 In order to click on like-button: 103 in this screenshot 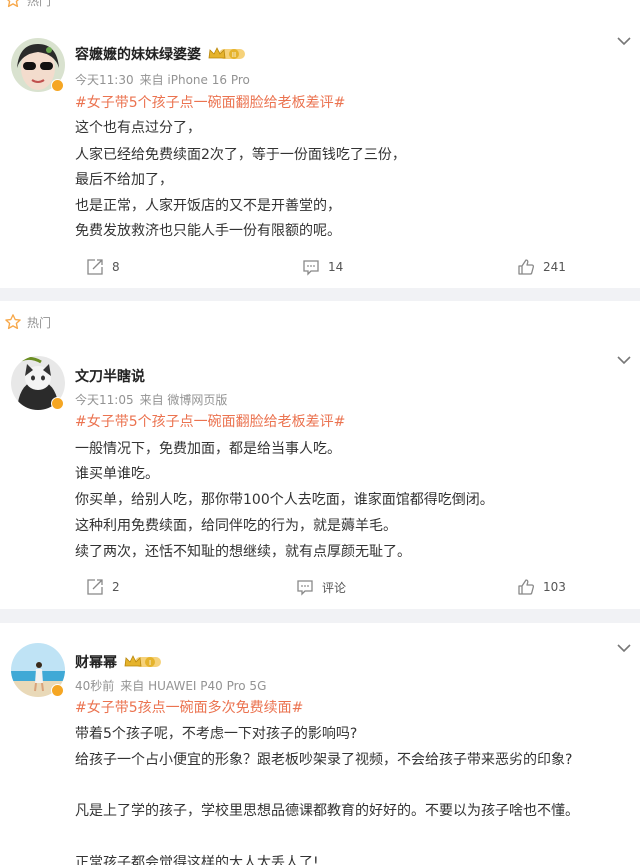, I will do `click(541, 587)`.